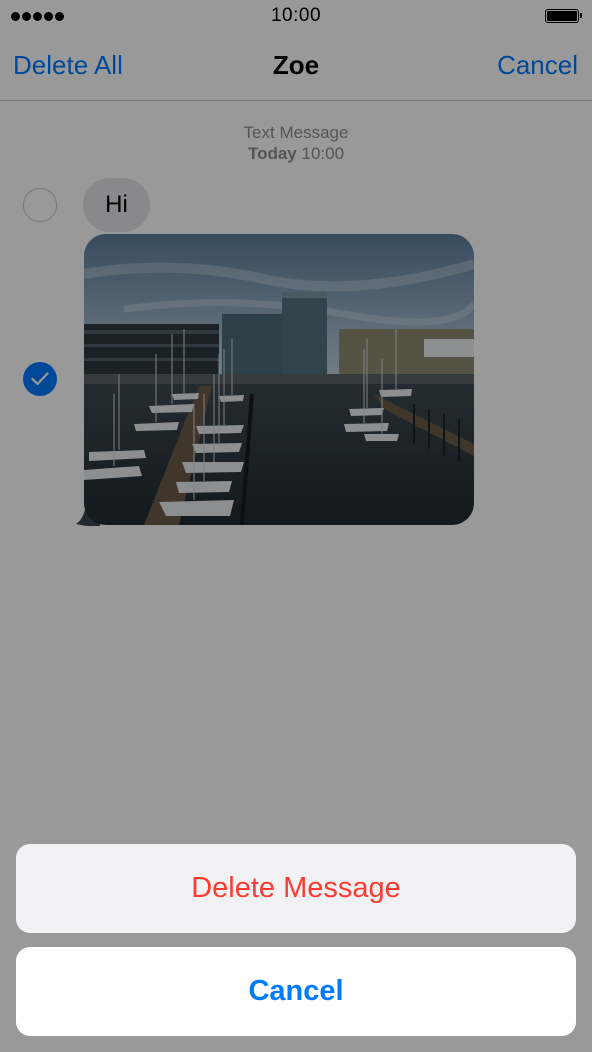 The image size is (592, 1052). What do you see at coordinates (296, 888) in the screenshot?
I see `delete-message-button: Delete Message` at bounding box center [296, 888].